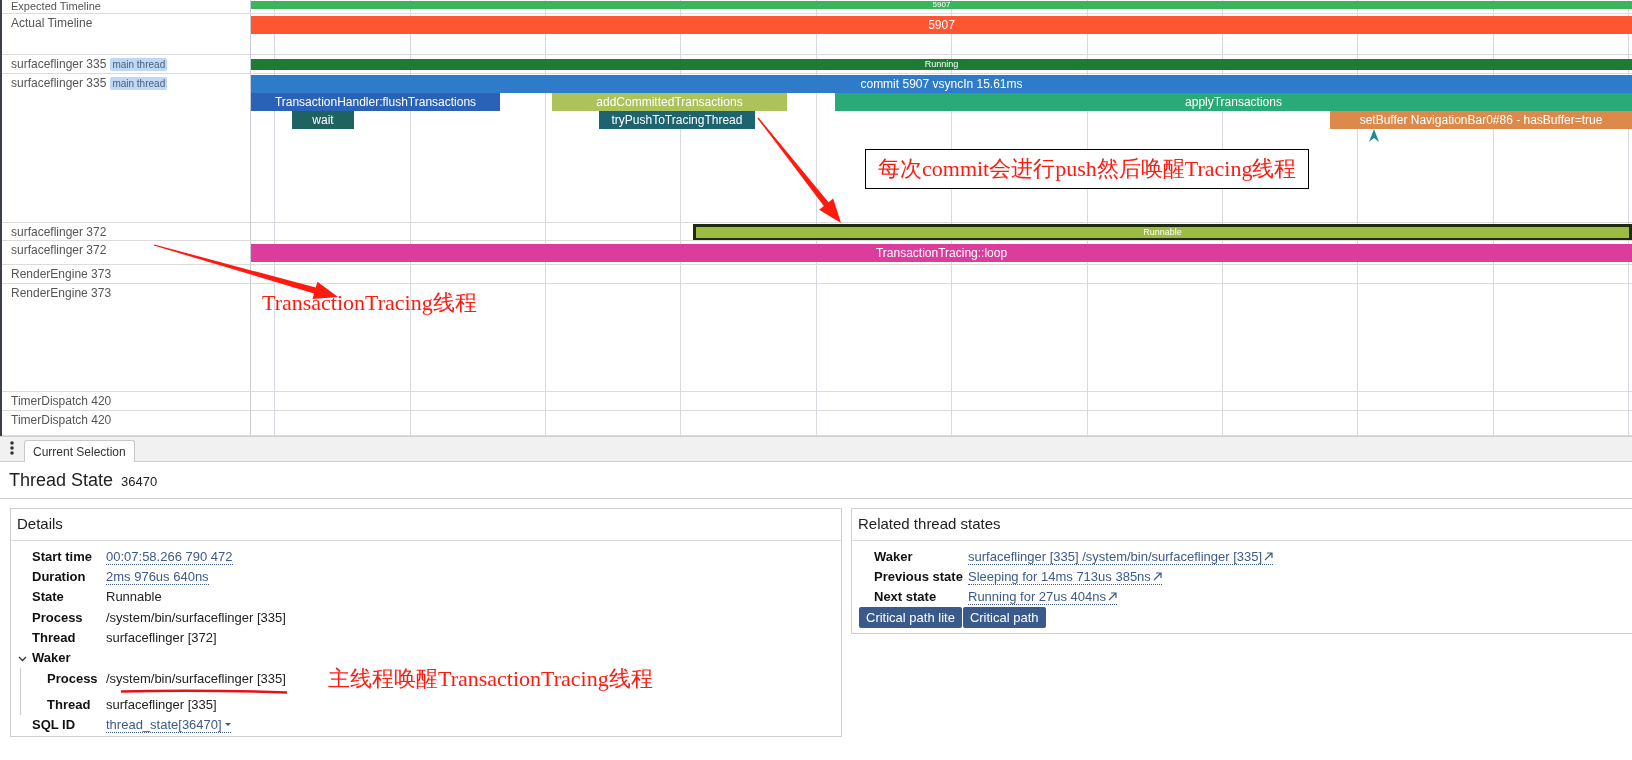 Image resolution: width=1632 pixels, height=760 pixels. I want to click on annotation-text: 每次commit会进行push然后唤醒Tracing线程, so click(1087, 169).